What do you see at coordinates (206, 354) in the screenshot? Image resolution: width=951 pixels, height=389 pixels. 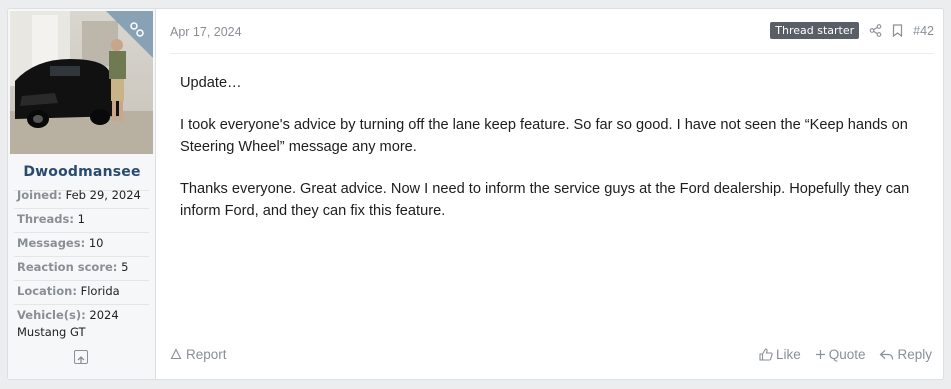 I see `report-label: Report` at bounding box center [206, 354].